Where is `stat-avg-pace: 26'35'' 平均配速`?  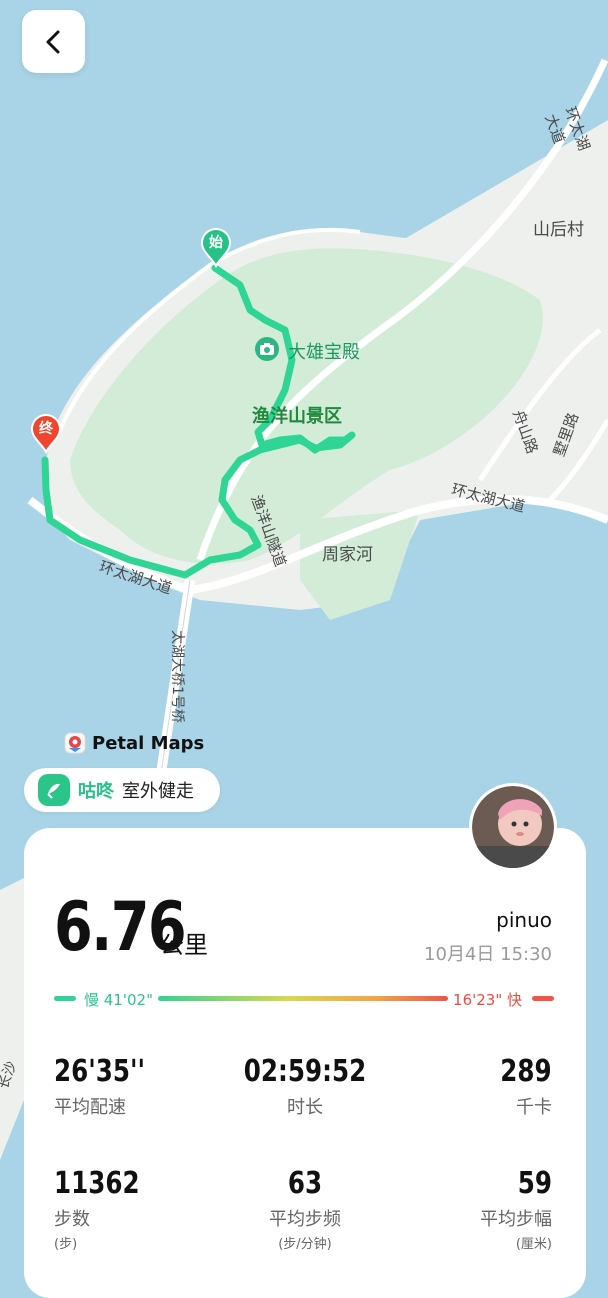
stat-avg-pace: 26'35'' 平均配速 is located at coordinates (100, 1086).